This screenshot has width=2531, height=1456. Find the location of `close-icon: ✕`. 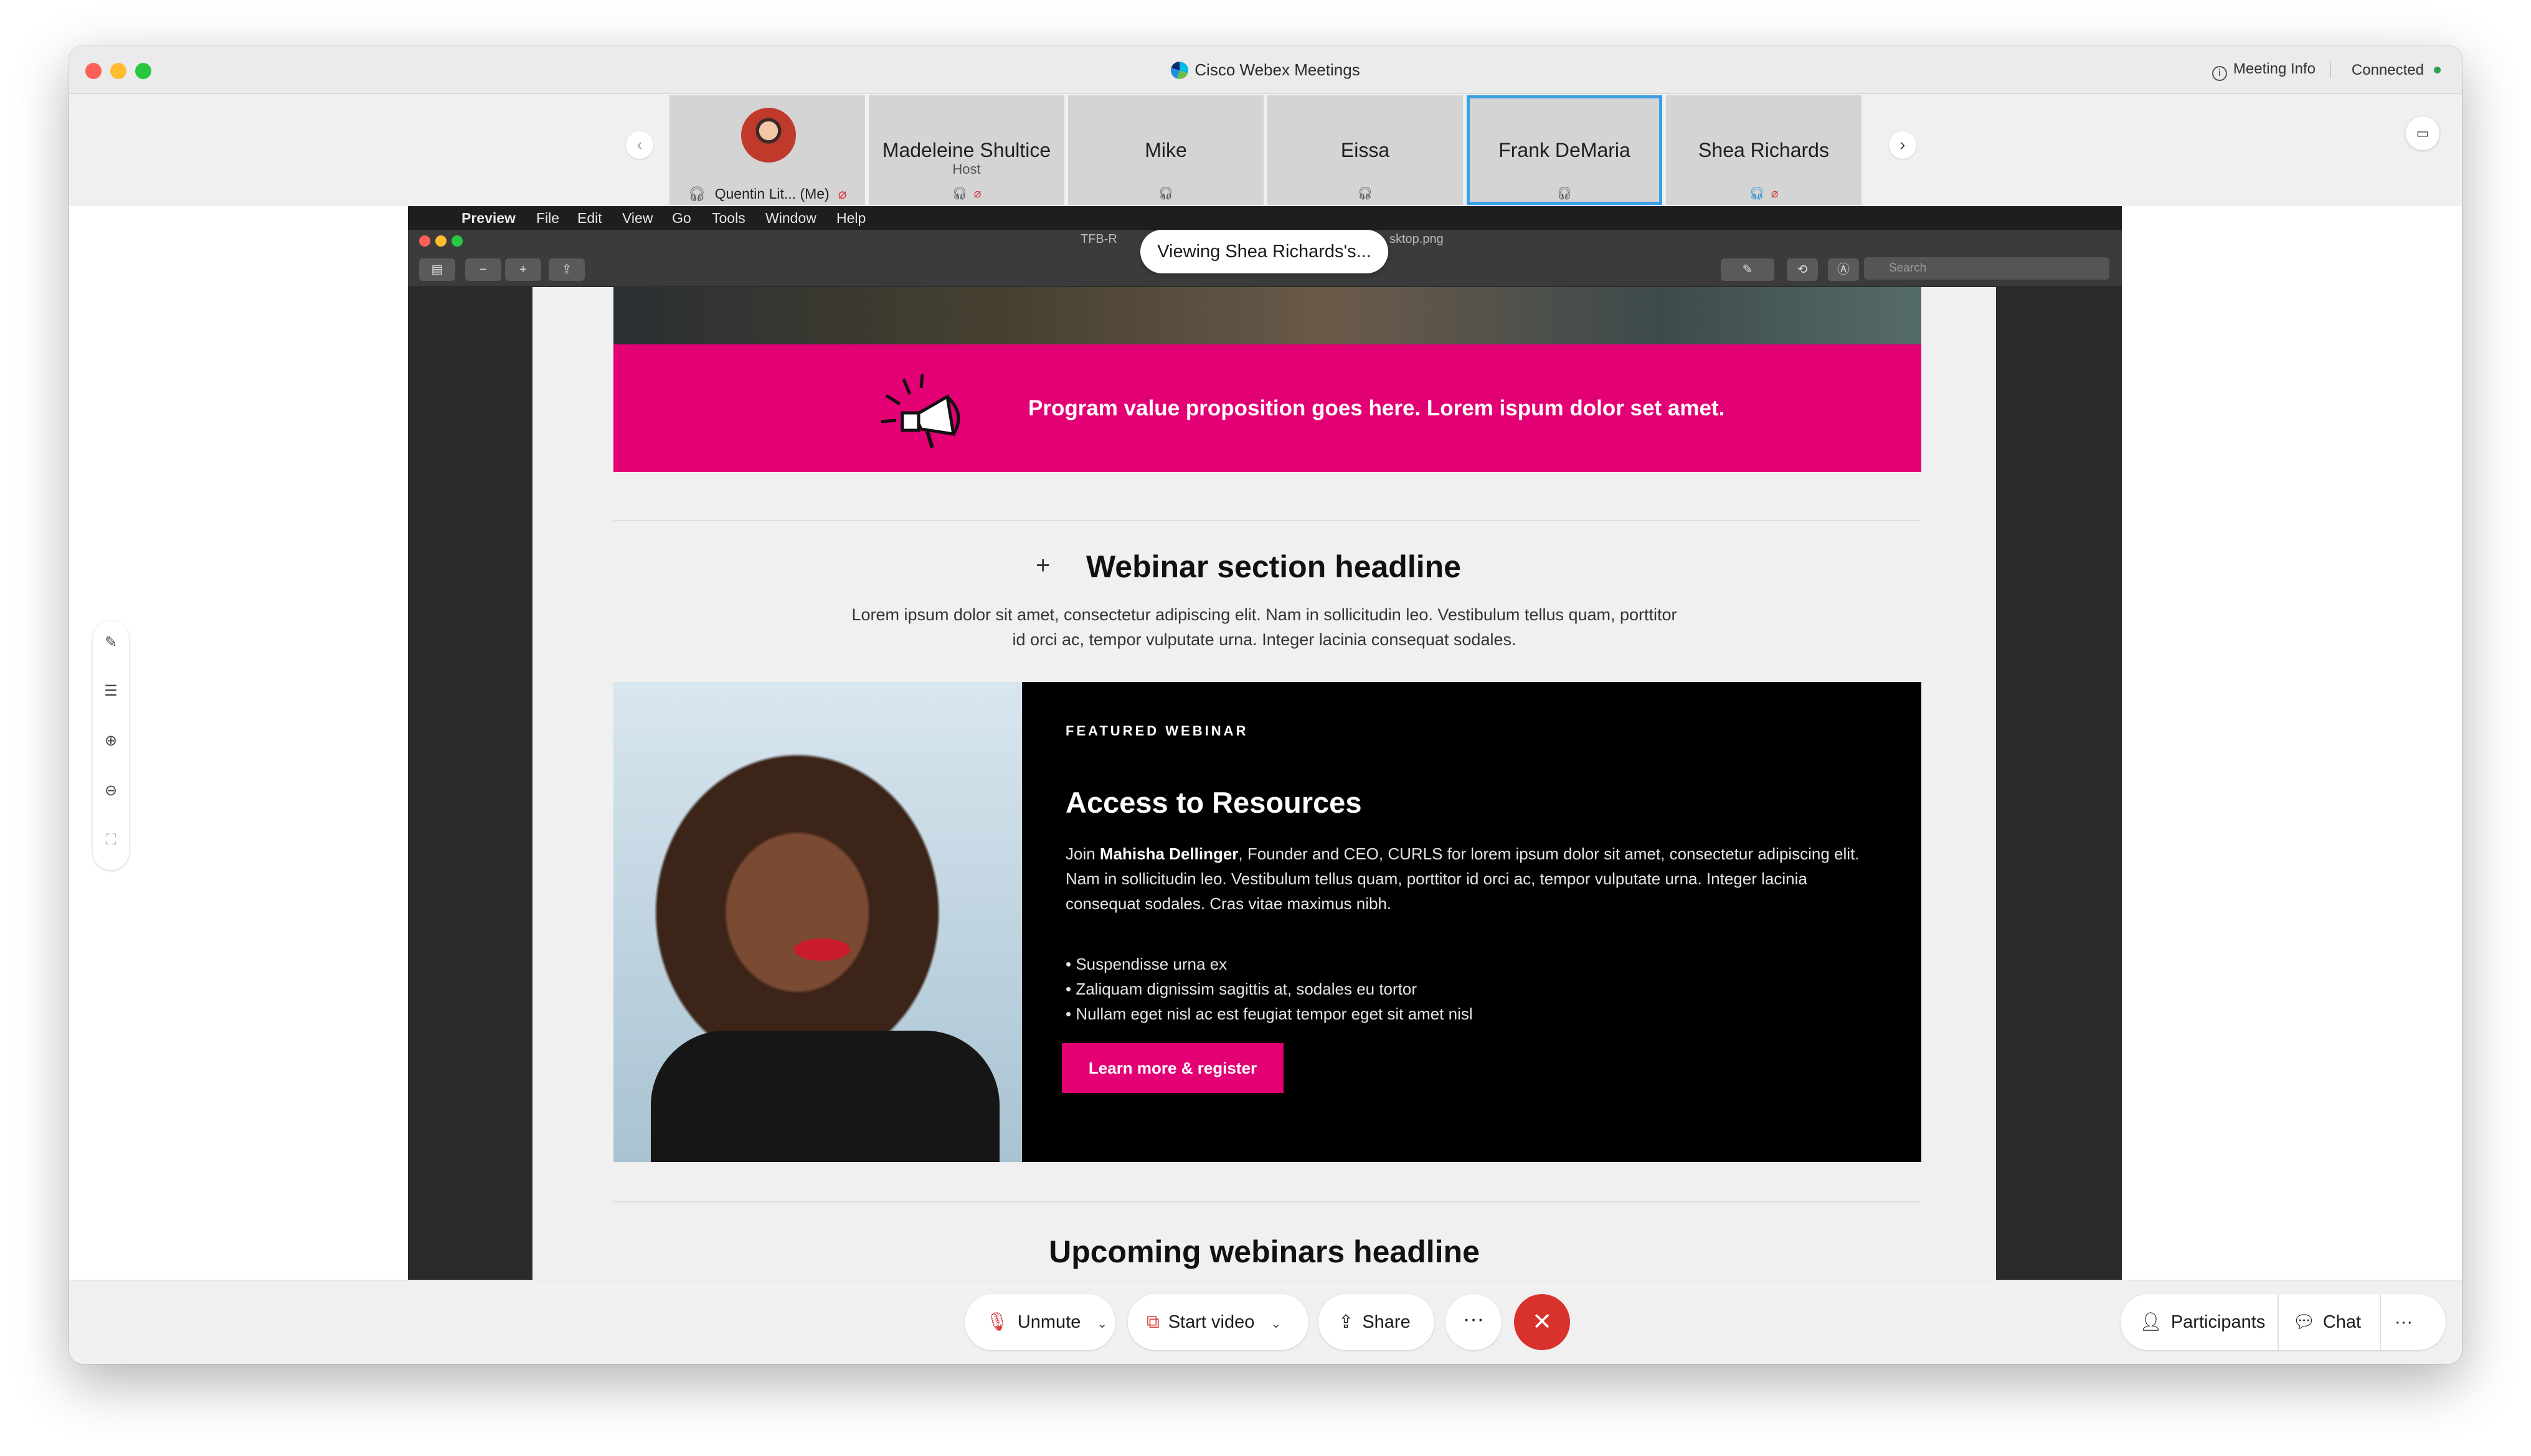

close-icon: ✕ is located at coordinates (1542, 1322).